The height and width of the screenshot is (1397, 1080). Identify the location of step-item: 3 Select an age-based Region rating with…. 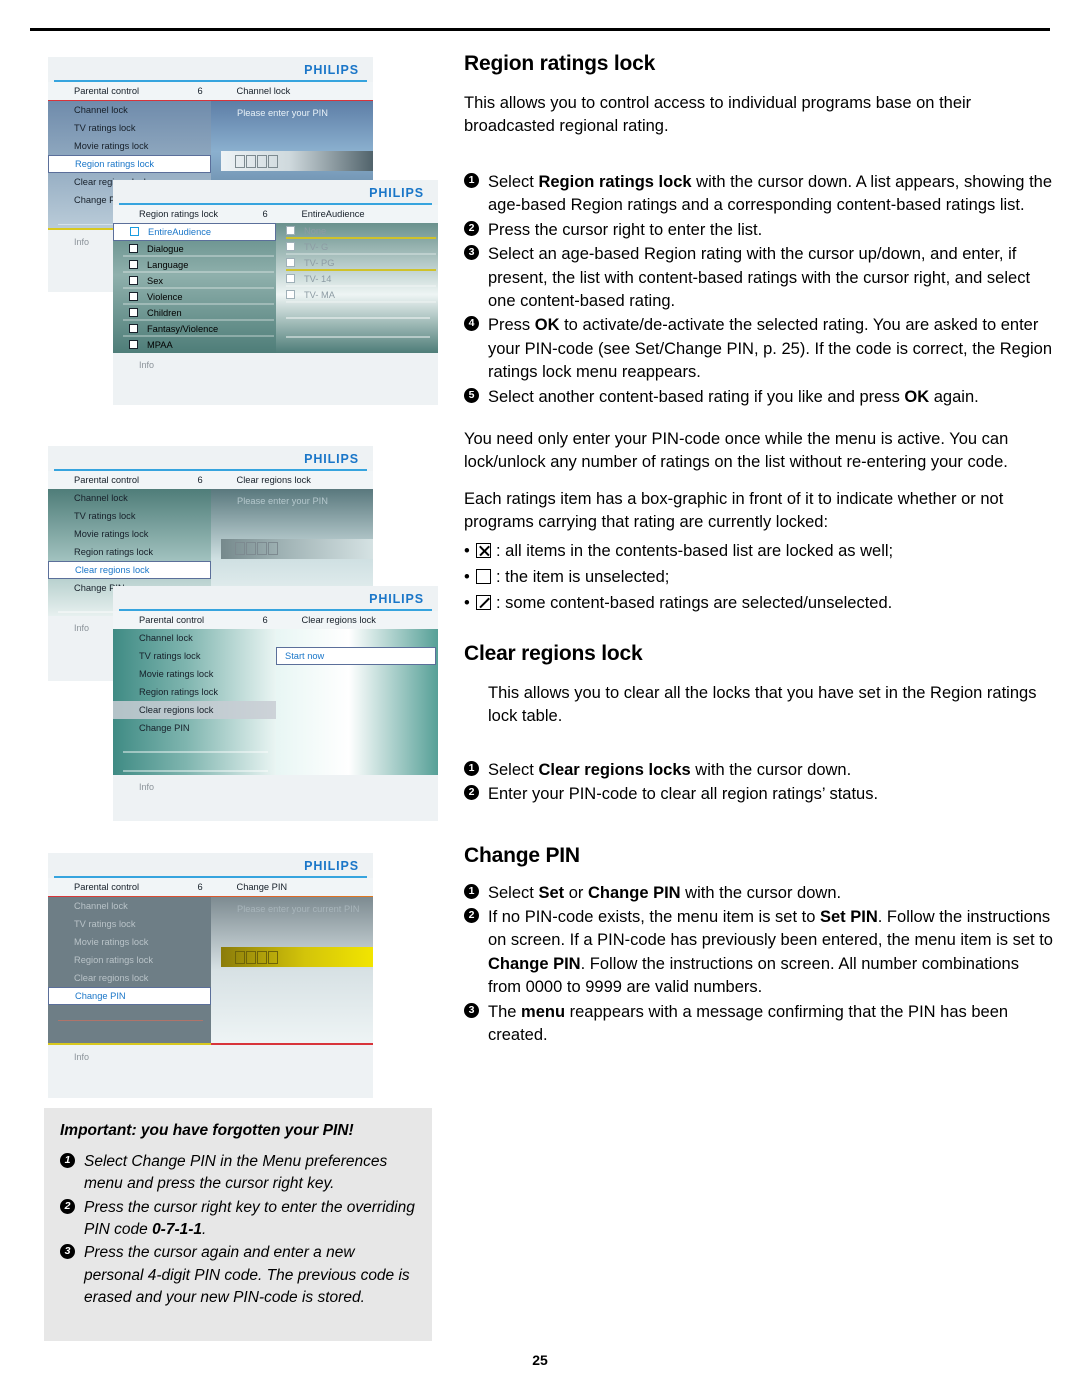
(759, 278).